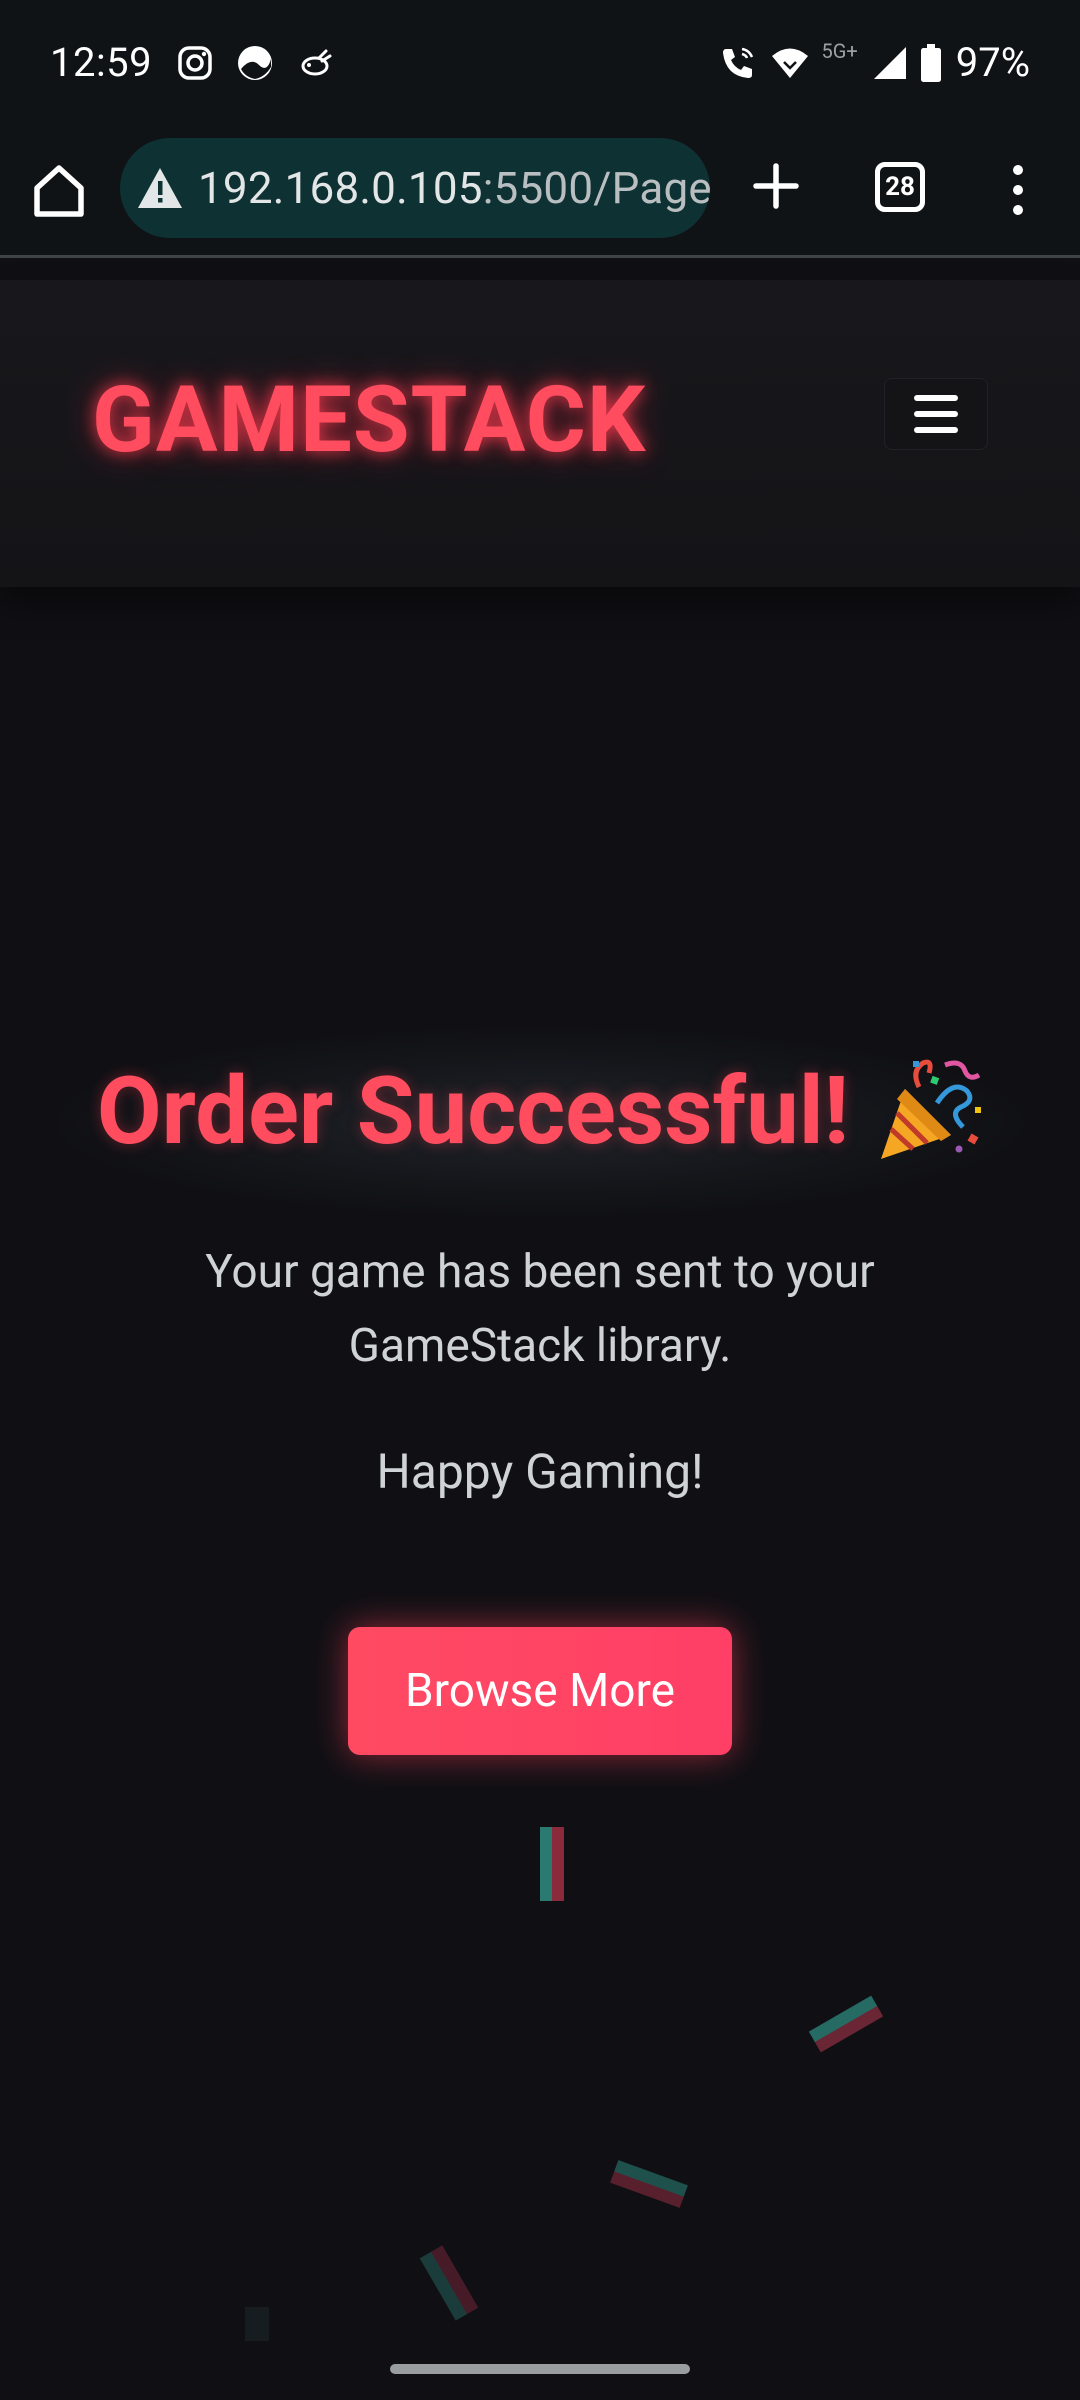 The width and height of the screenshot is (1080, 2400). Describe the element at coordinates (839, 51) in the screenshot. I see `network-type: 5G+` at that location.